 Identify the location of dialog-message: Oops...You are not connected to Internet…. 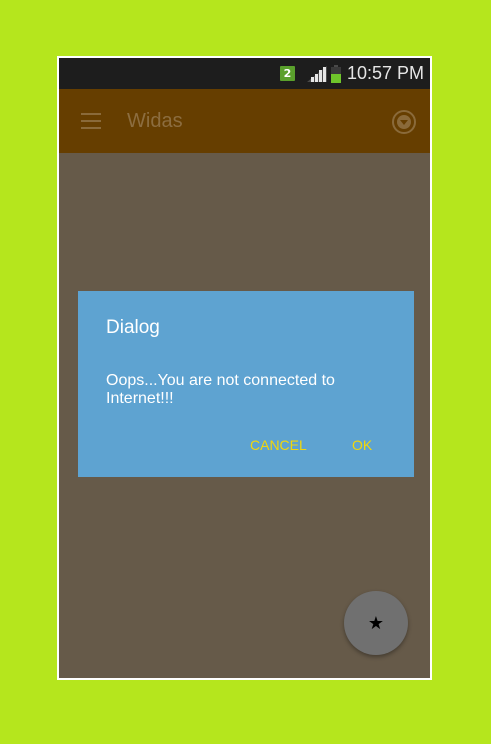
(220, 389).